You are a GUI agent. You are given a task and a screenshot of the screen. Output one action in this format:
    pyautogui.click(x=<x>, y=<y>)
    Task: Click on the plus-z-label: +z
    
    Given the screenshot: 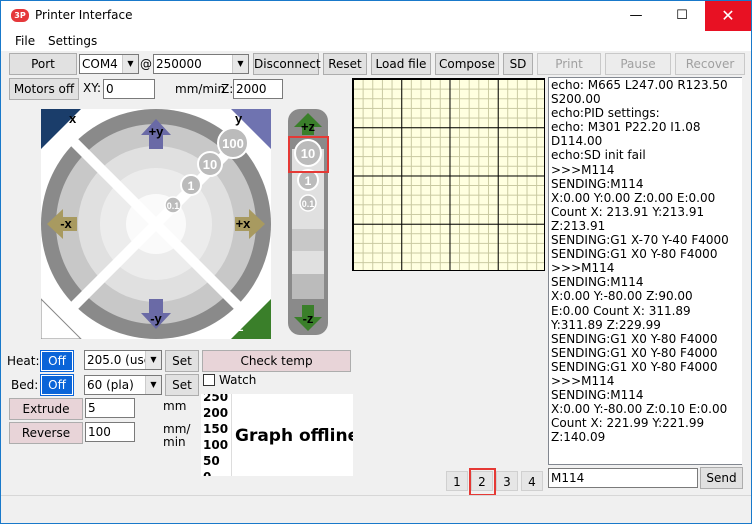 What is the action you would take?
    pyautogui.click(x=308, y=126)
    